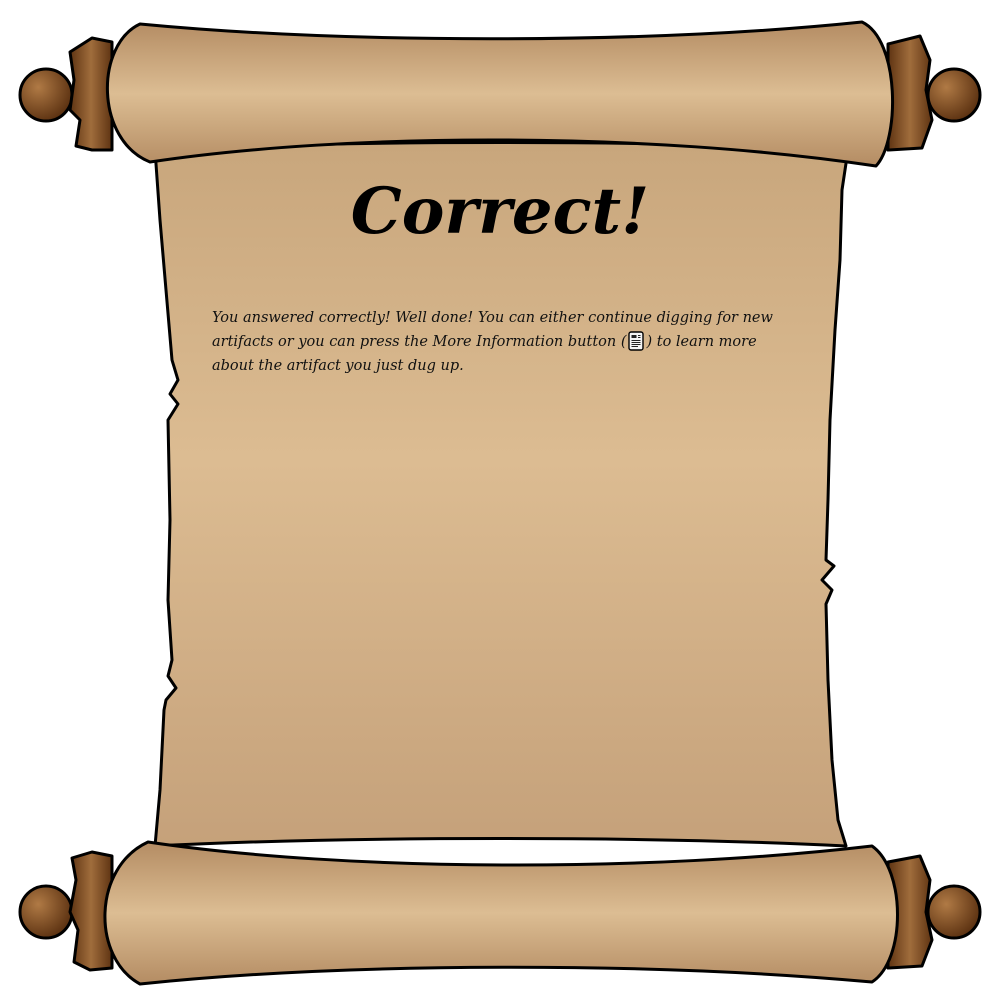  Describe the element at coordinates (636, 341) in the screenshot. I see `more-information-icon` at that location.